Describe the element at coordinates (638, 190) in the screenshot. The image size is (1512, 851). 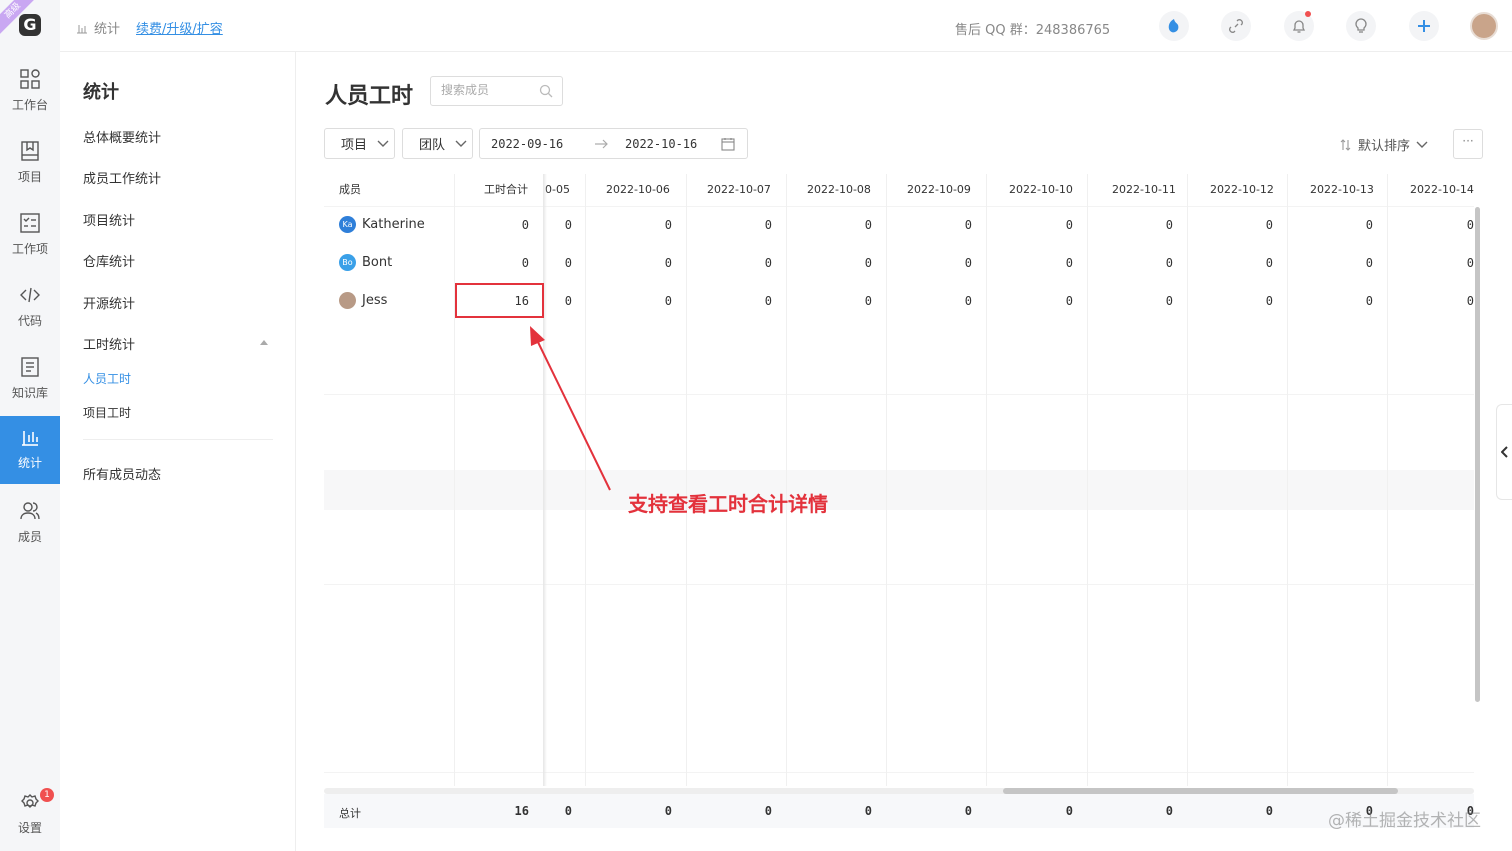
I see `col-header-date: 2022-10-06` at that location.